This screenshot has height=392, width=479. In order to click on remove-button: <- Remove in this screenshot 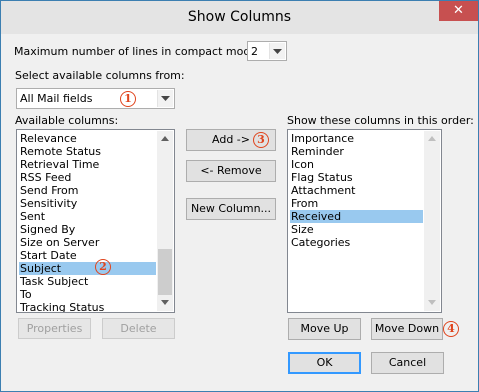, I will do `click(231, 171)`.